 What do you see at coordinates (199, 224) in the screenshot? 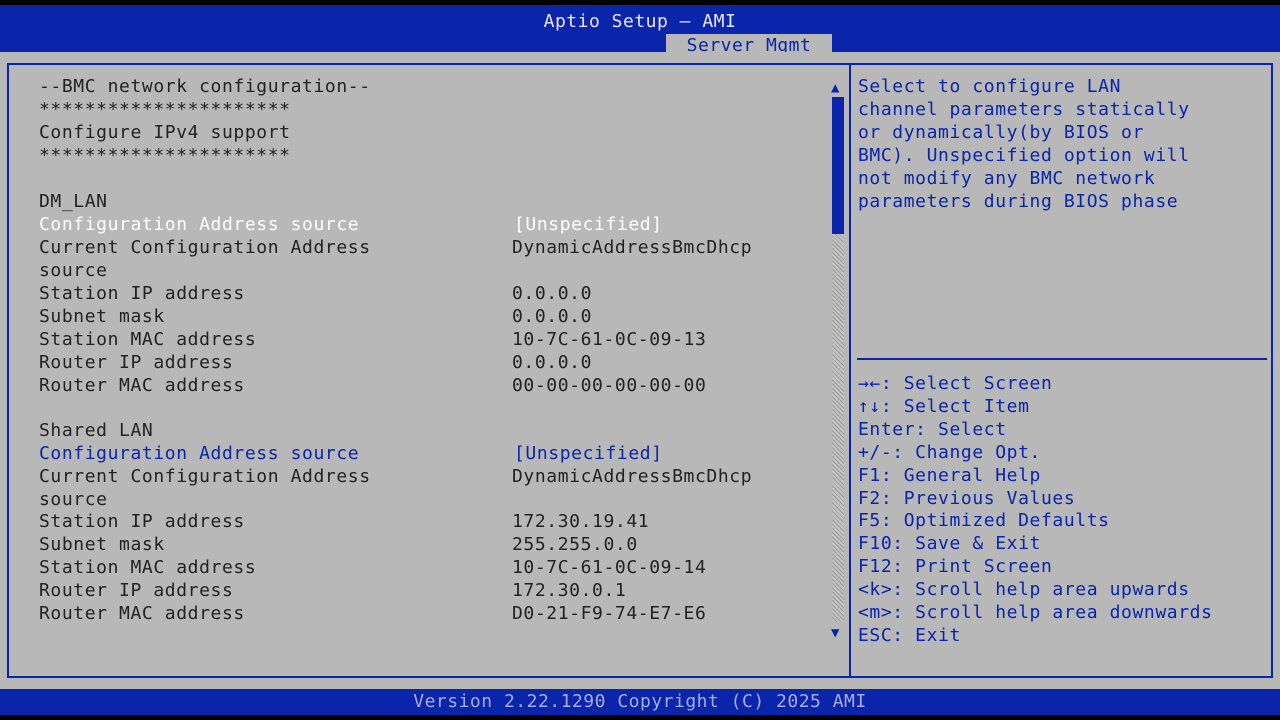
I see `dm-lan-config-source-label: Configuration Address source` at bounding box center [199, 224].